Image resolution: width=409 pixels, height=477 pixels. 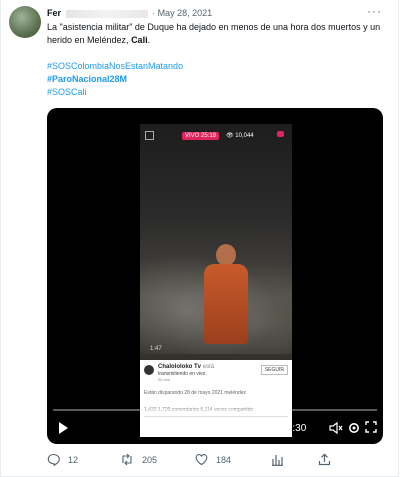 I want to click on live-badge: VIVO 25:18, so click(x=201, y=136).